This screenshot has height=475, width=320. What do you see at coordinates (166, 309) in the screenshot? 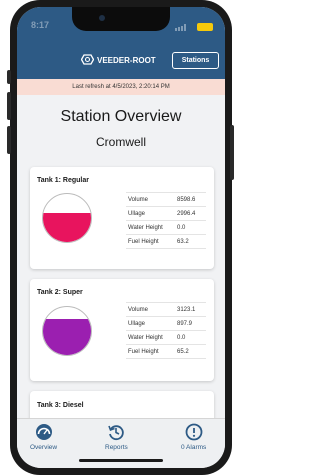
I see `metric-row-volume: Volume 3123.1` at bounding box center [166, 309].